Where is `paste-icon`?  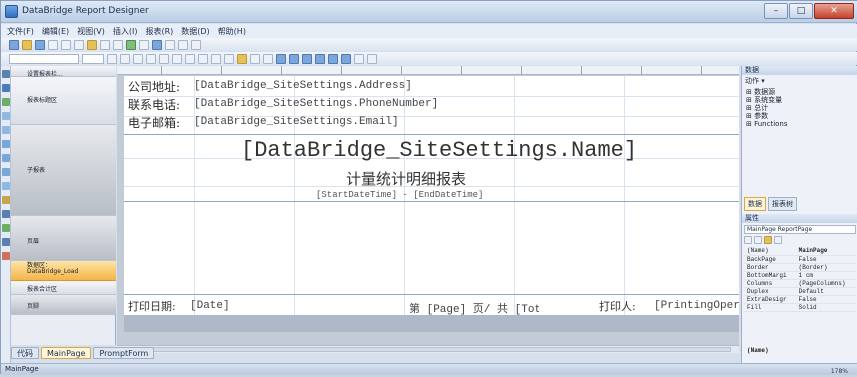
paste-icon is located at coordinates (92, 44).